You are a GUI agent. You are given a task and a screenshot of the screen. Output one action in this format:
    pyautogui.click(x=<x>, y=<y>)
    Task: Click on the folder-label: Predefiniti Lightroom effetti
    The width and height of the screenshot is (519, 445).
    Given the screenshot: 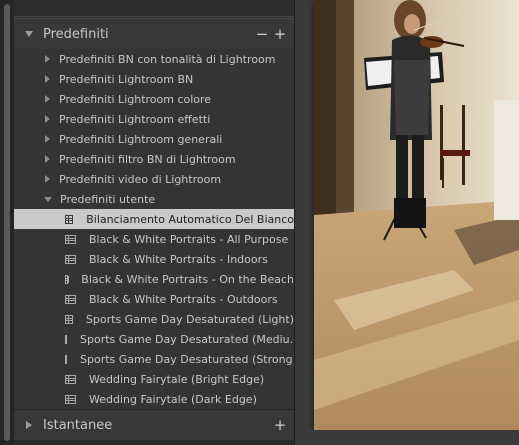 What is the action you would take?
    pyautogui.click(x=135, y=119)
    